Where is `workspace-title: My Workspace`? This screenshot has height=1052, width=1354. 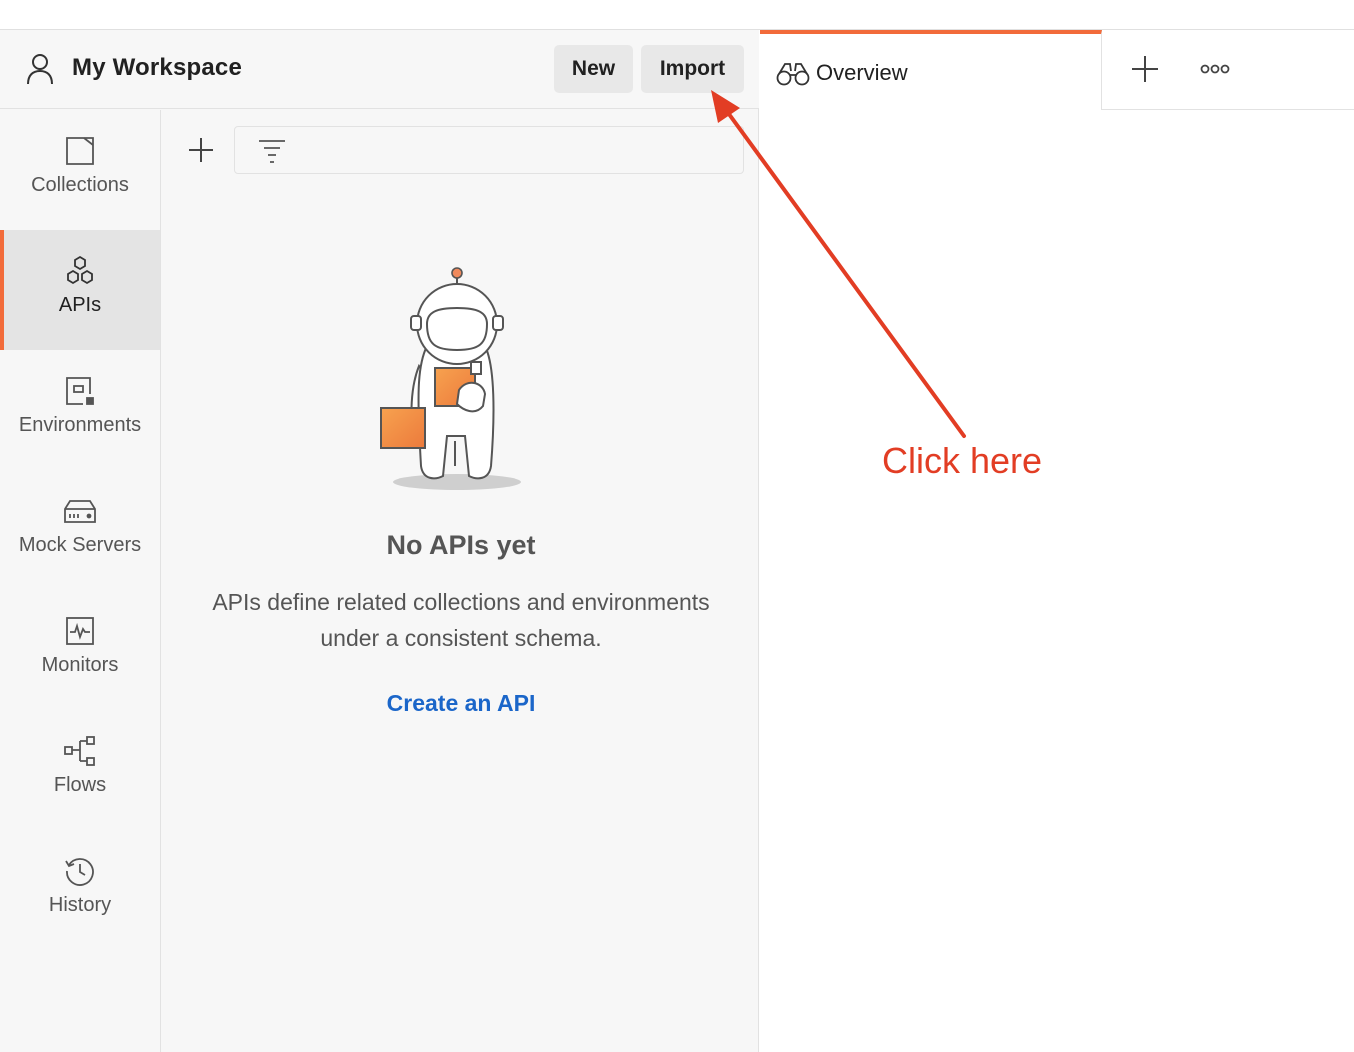 workspace-title: My Workspace is located at coordinates (157, 68).